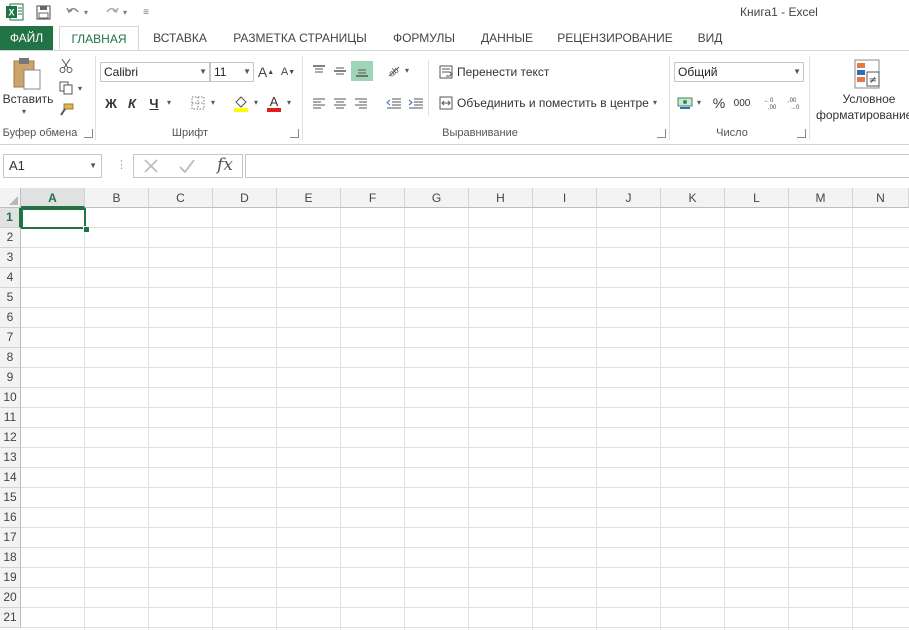 This screenshot has height=630, width=909. What do you see at coordinates (446, 72) in the screenshot?
I see `wrap-text-icon` at bounding box center [446, 72].